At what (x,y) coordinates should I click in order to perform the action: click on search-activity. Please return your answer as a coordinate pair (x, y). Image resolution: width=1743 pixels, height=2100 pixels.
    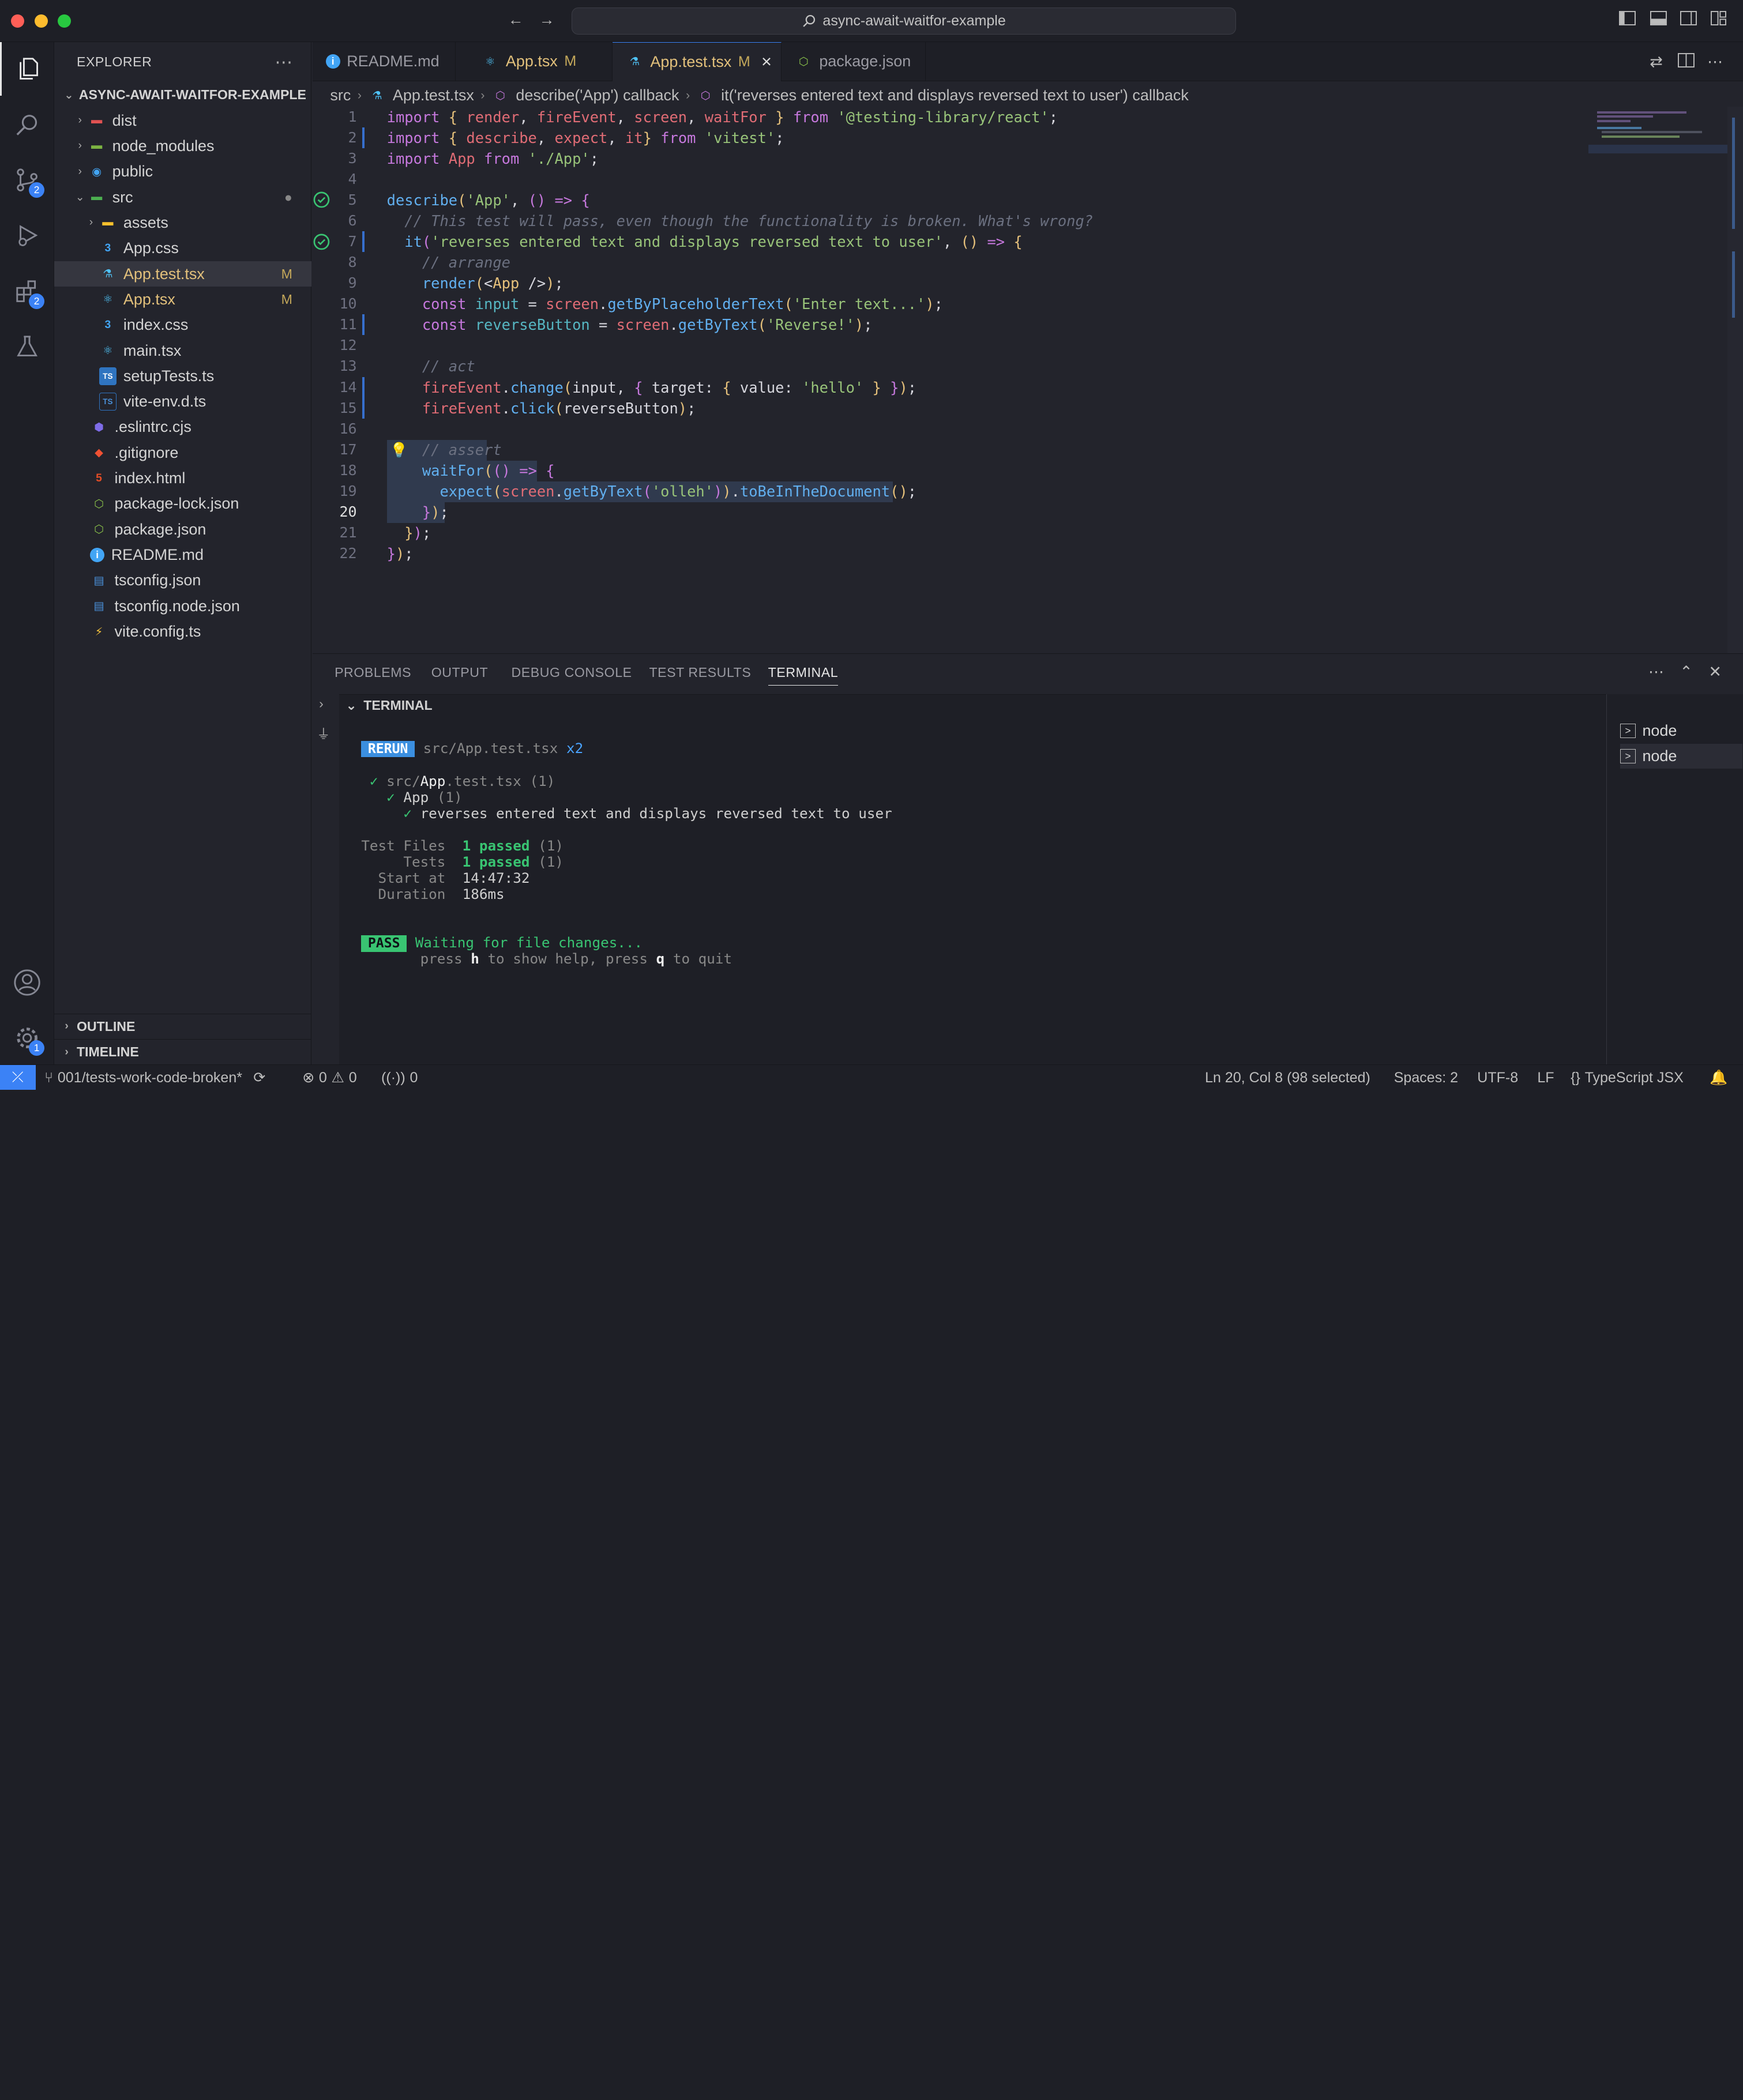
    Looking at the image, I should click on (27, 125).